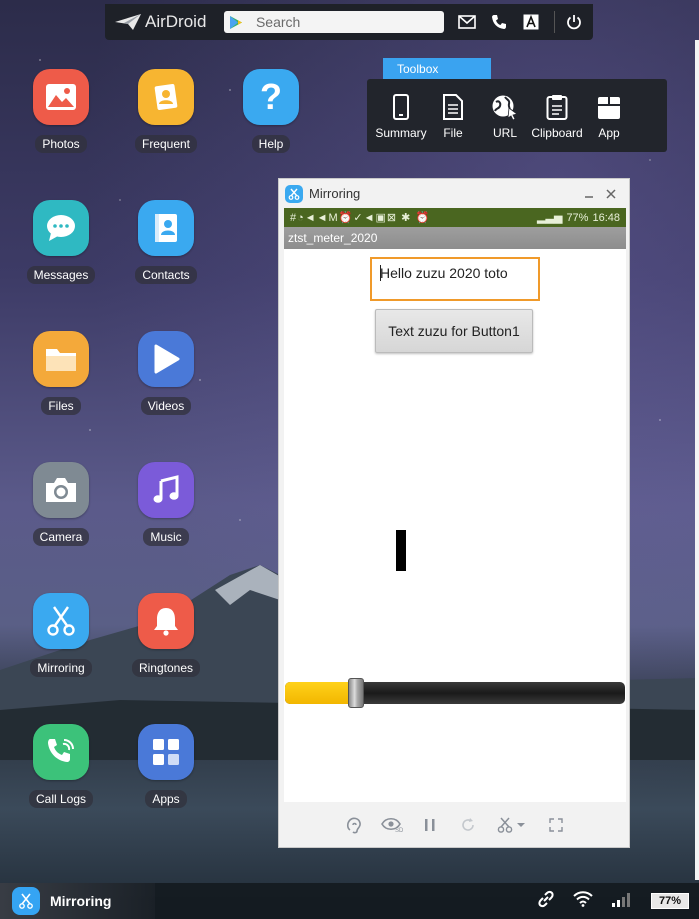  Describe the element at coordinates (453, 133) in the screenshot. I see `tool-label: File` at that location.